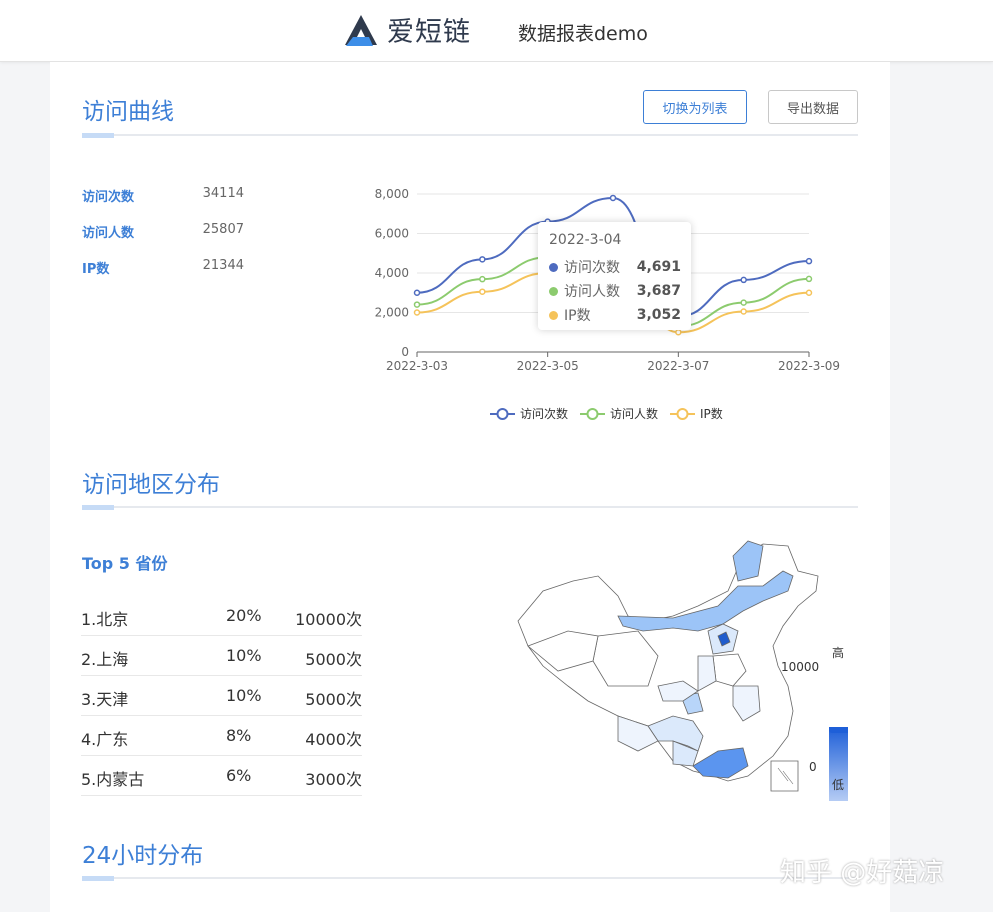  I want to click on province-row: 4.广东 8% 4000次, so click(221, 736).